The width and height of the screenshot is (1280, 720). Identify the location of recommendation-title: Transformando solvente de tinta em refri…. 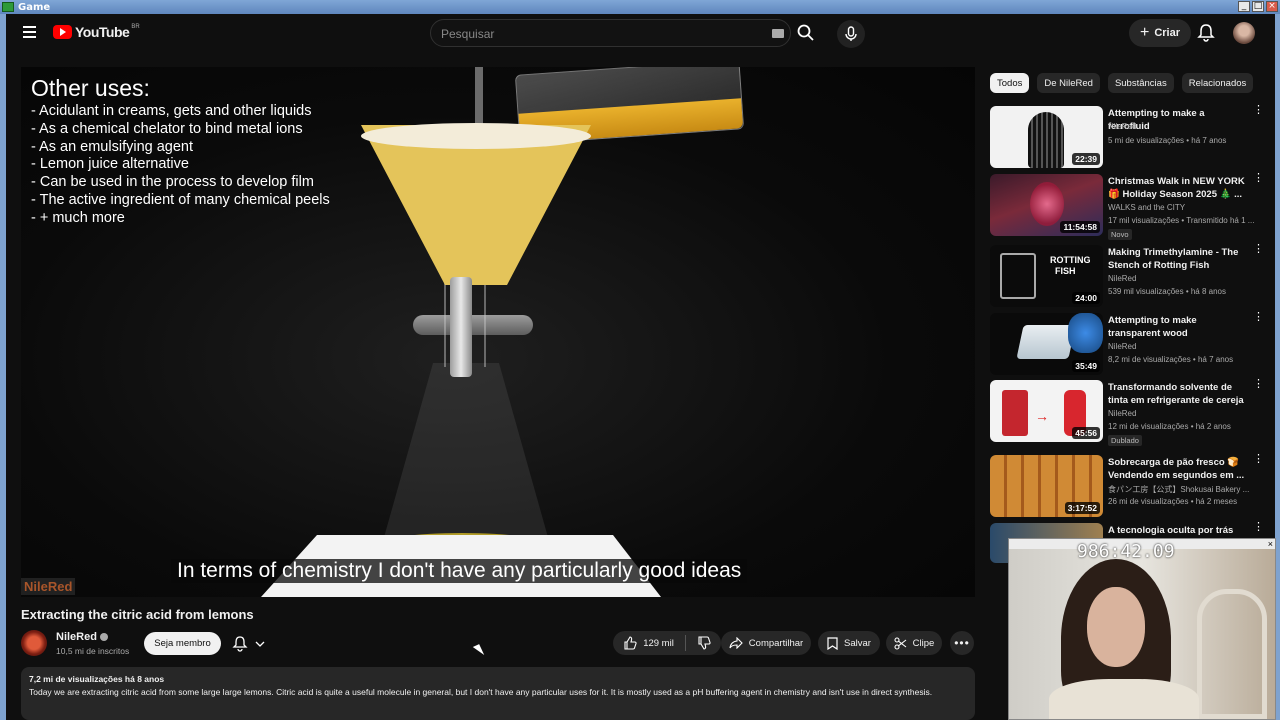
(1177, 394).